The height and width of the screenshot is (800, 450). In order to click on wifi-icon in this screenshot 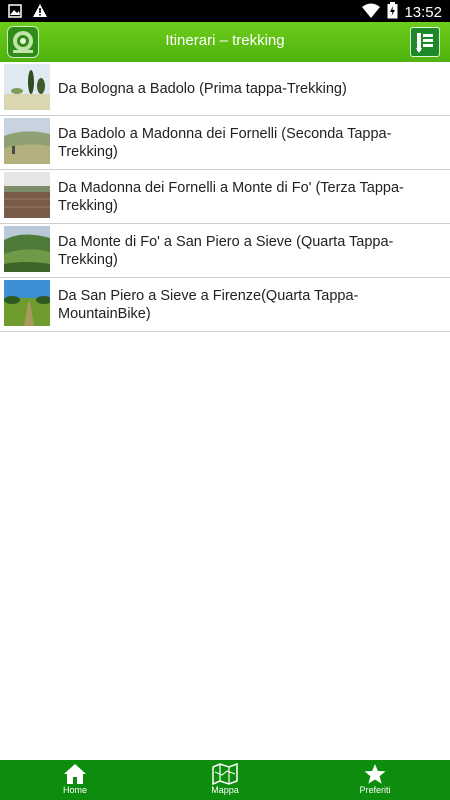, I will do `click(371, 13)`.